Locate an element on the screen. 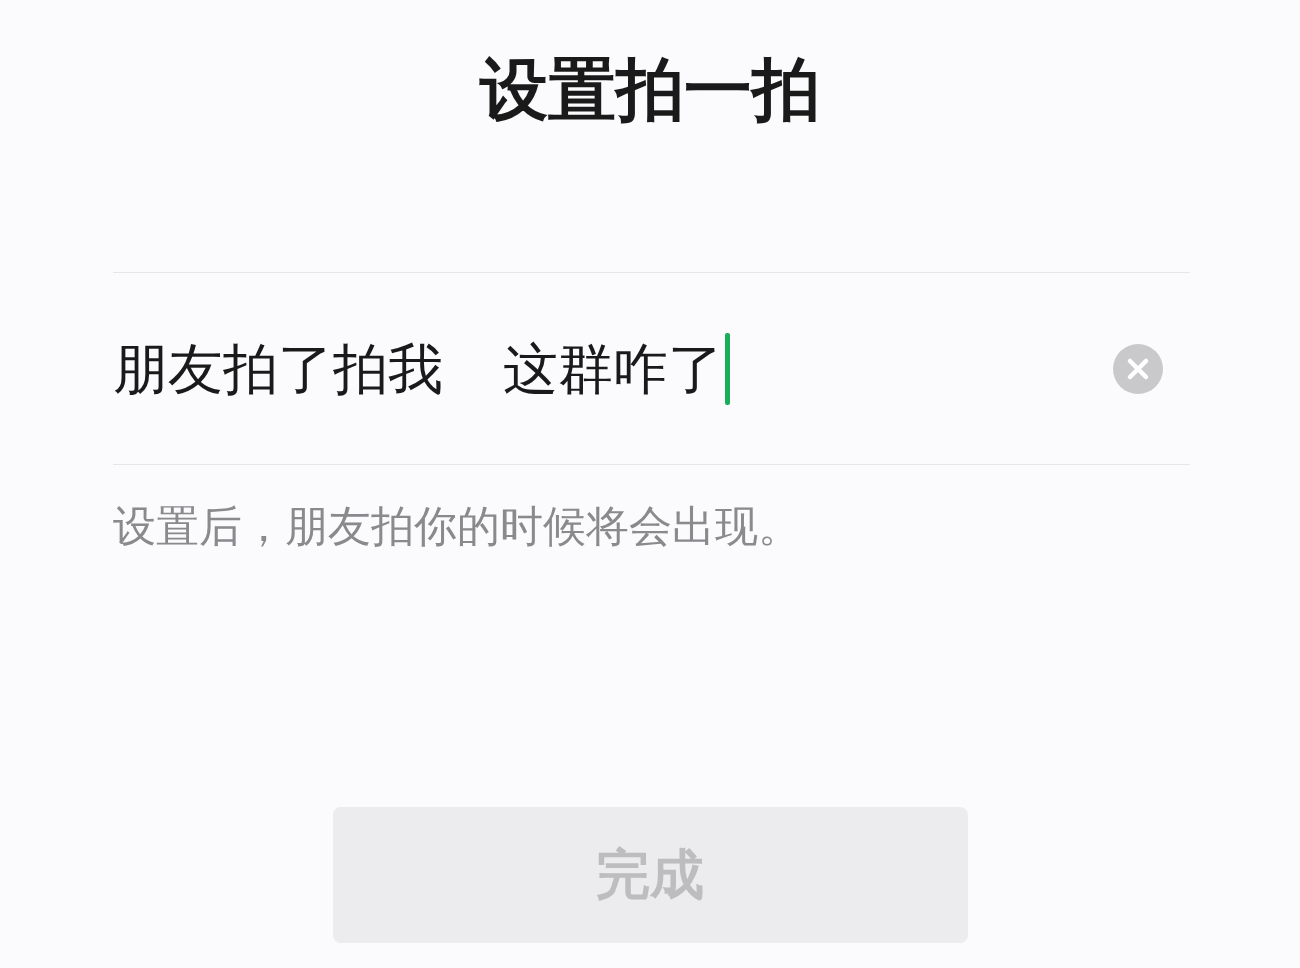  input-field: 这群咋了 is located at coordinates (616, 368).